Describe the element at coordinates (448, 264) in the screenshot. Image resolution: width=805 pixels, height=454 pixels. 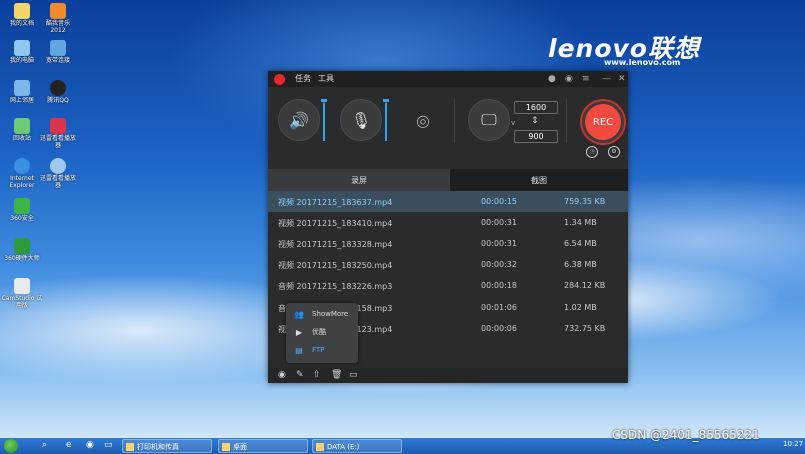
I see `file-row: 视频 20171215_183250.mp4 00:00:32 6.38 MB` at that location.